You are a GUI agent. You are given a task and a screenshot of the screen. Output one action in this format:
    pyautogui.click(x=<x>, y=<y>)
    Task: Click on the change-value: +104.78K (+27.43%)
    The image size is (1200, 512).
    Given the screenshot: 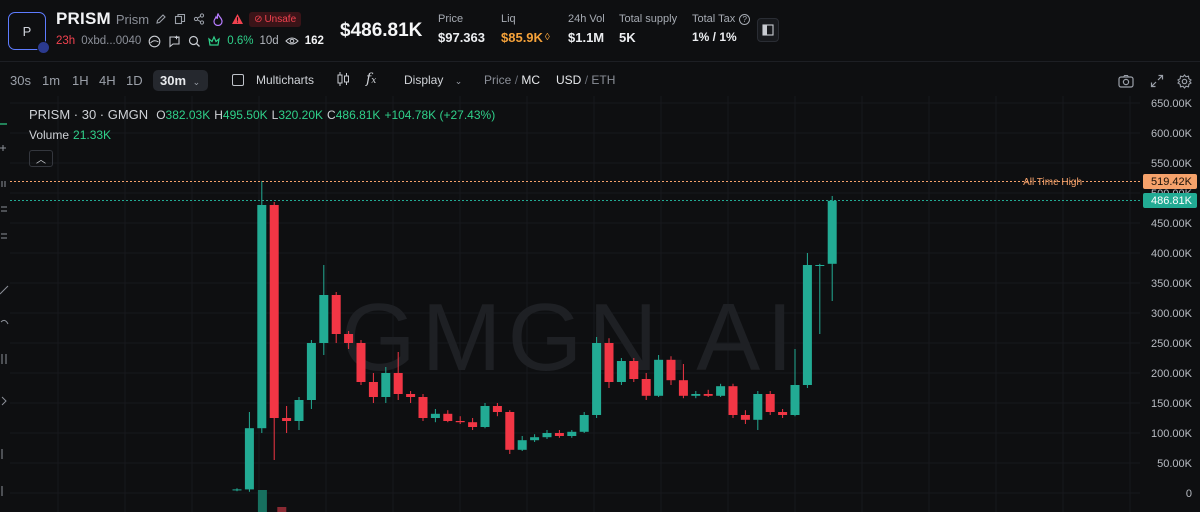 What is the action you would take?
    pyautogui.click(x=440, y=114)
    